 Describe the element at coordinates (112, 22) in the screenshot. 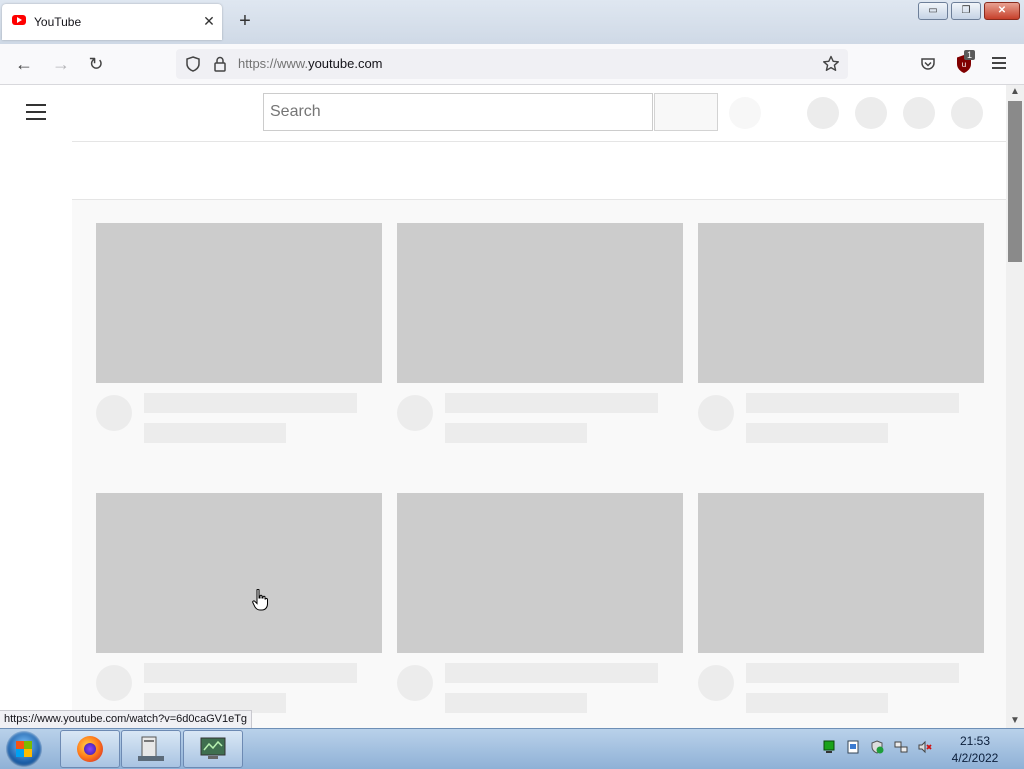

I see `tab-youtube: YouTube ✕` at that location.